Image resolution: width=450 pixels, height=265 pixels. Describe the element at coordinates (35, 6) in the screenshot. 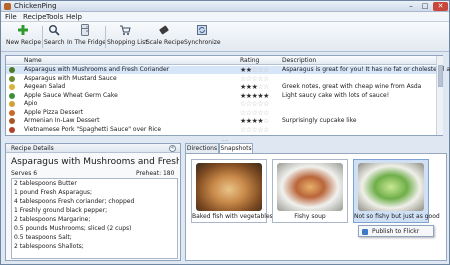

I see `window-title: ChickenPing` at that location.